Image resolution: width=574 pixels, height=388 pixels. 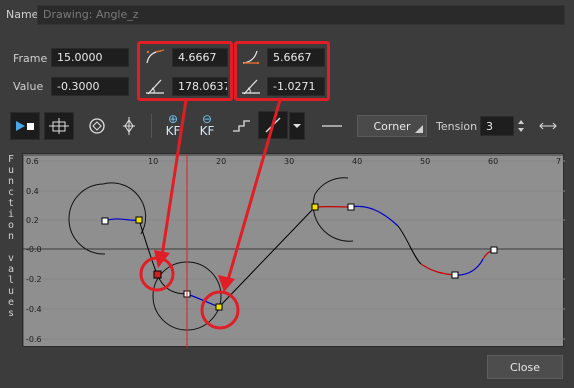 I want to click on keyframe-grid-button, so click(x=59, y=126).